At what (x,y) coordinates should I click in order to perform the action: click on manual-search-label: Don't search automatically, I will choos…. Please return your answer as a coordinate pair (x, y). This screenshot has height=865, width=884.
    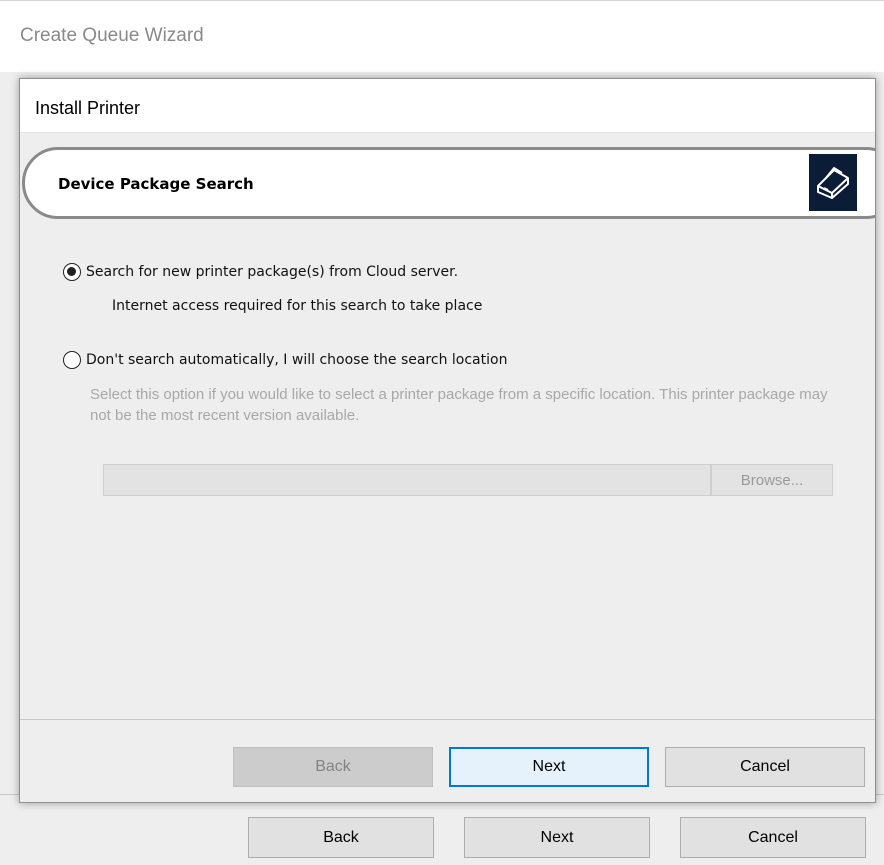
    Looking at the image, I should click on (297, 360).